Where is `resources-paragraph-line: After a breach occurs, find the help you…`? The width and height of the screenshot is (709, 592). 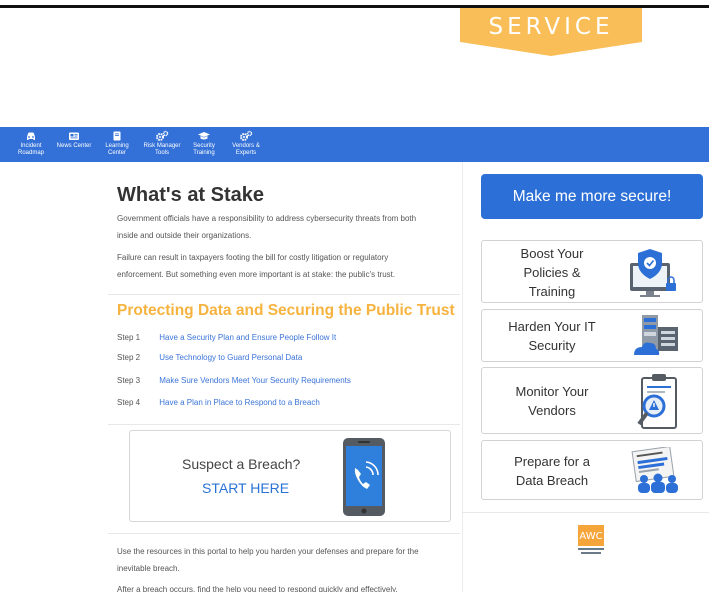 resources-paragraph-line: After a breach occurs, find the help you… is located at coordinates (257, 588).